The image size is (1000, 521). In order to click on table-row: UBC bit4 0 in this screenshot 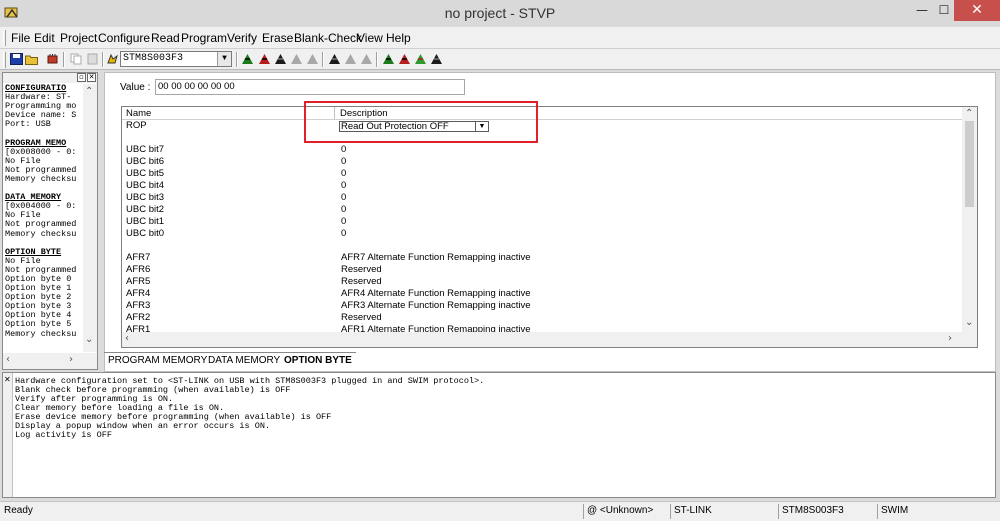, I will do `click(542, 186)`.